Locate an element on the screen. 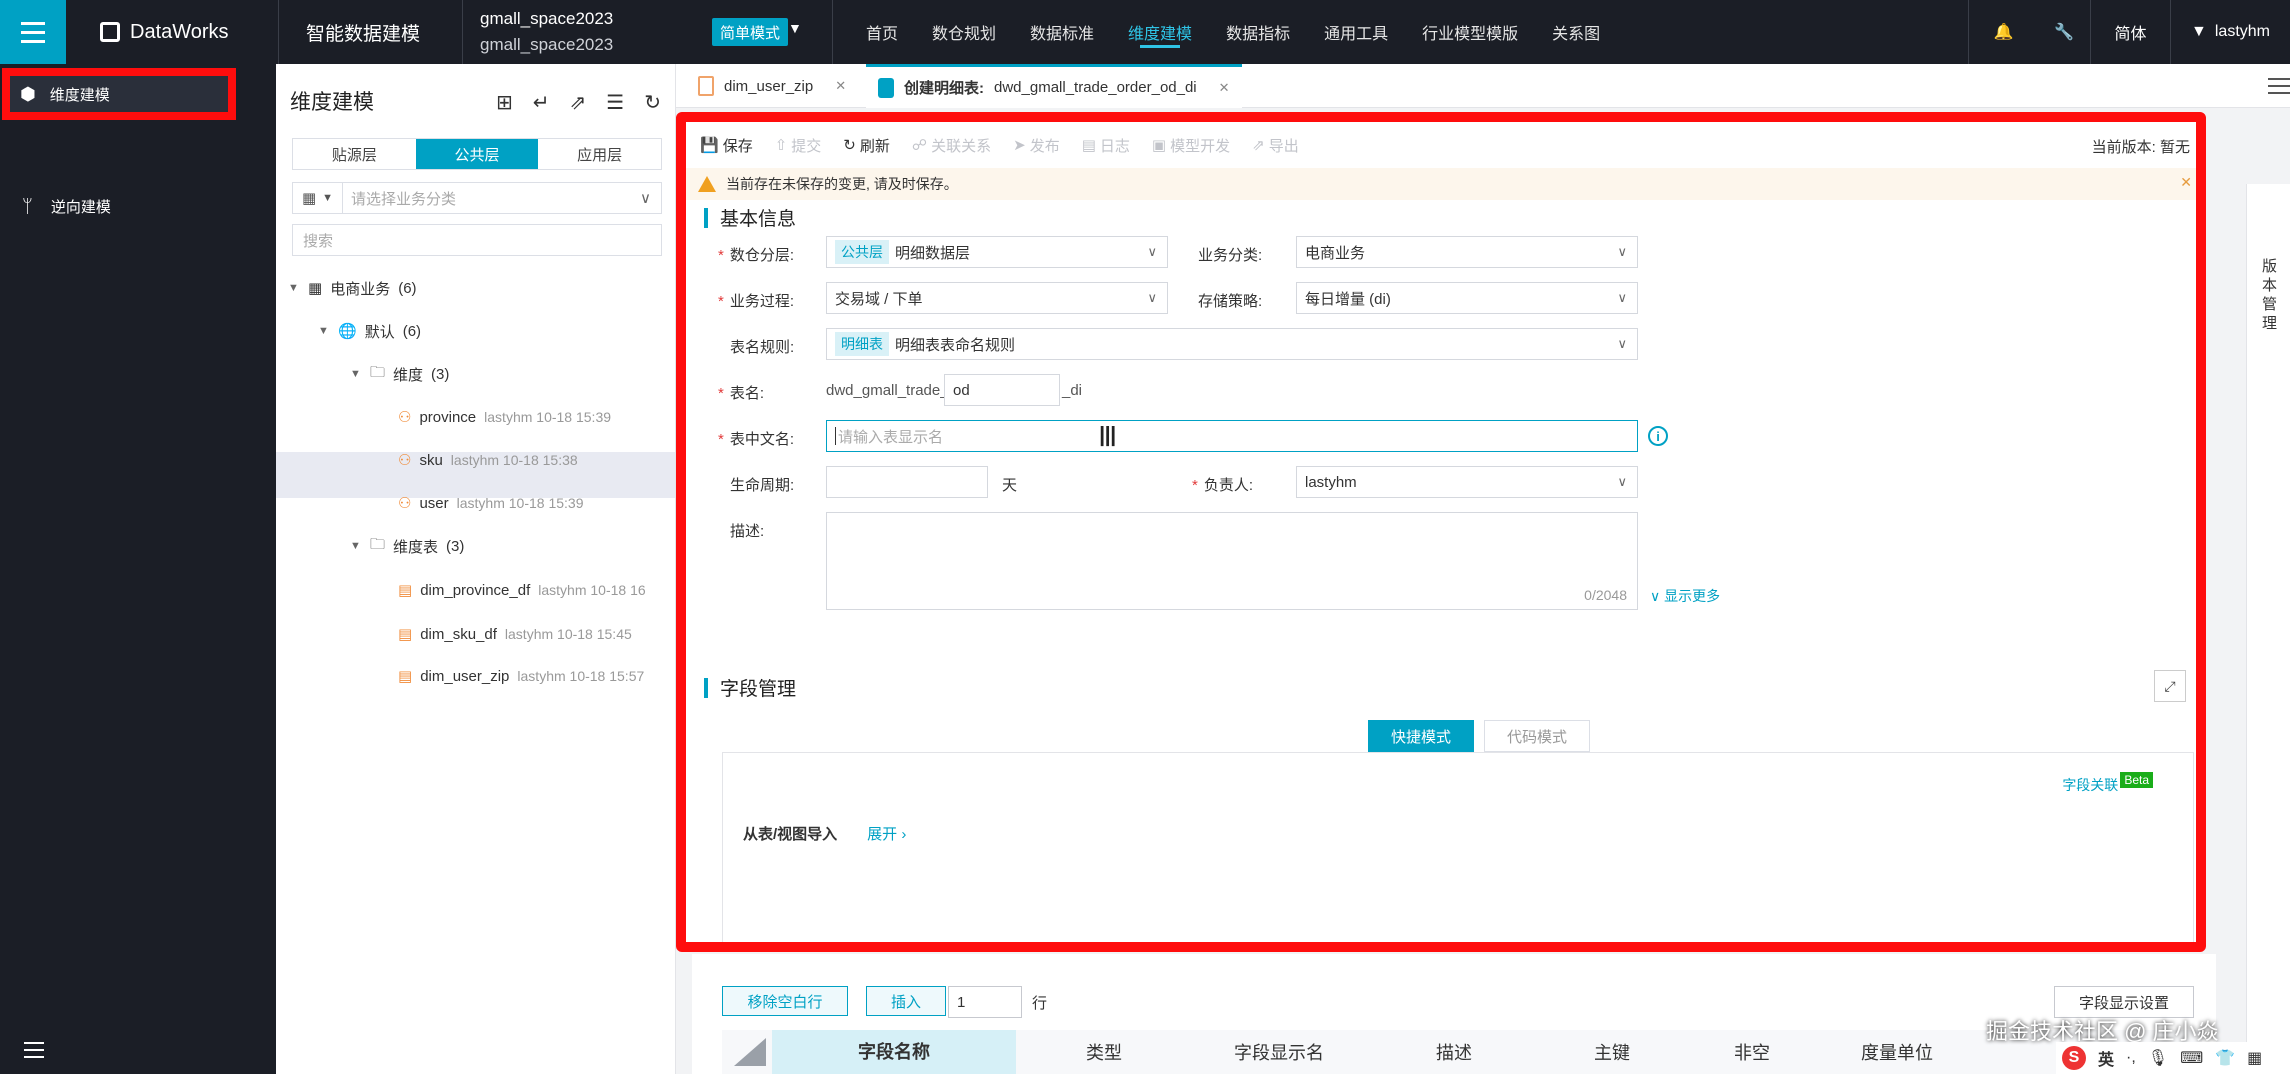  wrench-icon: 🔧 is located at coordinates (2064, 32).